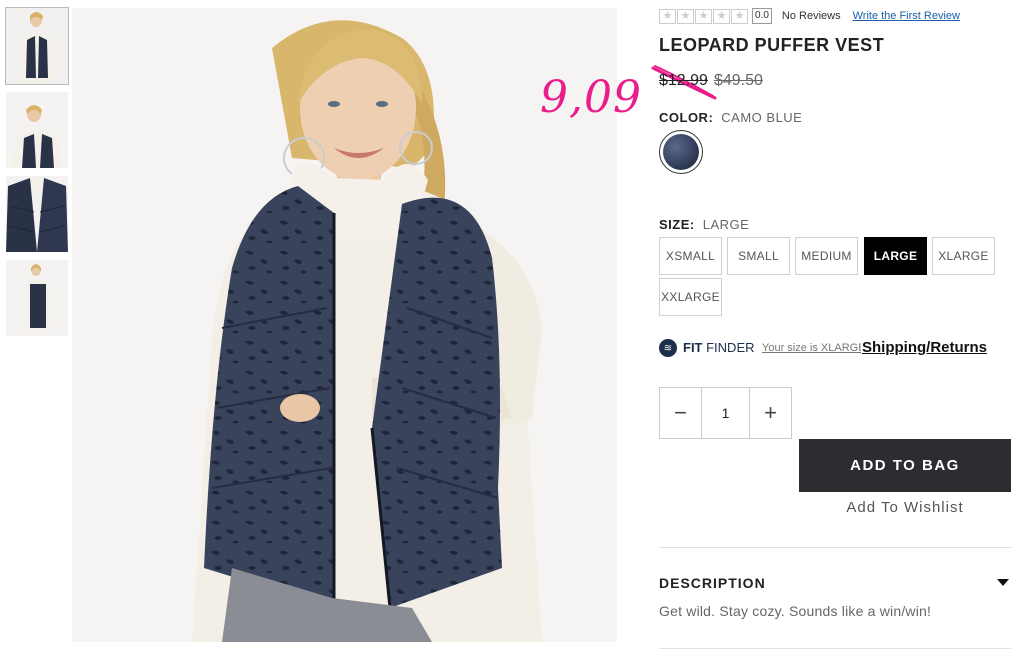 The height and width of the screenshot is (655, 1020). Describe the element at coordinates (762, 16) in the screenshot. I see `rating-score: 0.0` at that location.